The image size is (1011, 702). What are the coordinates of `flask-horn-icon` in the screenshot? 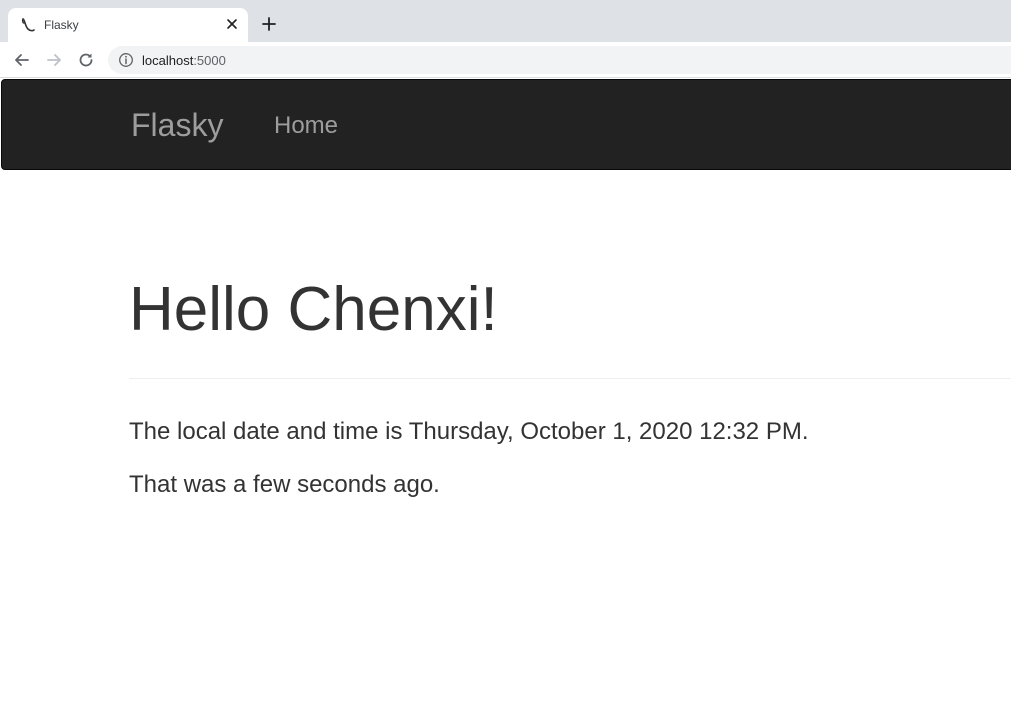 It's located at (28, 25).